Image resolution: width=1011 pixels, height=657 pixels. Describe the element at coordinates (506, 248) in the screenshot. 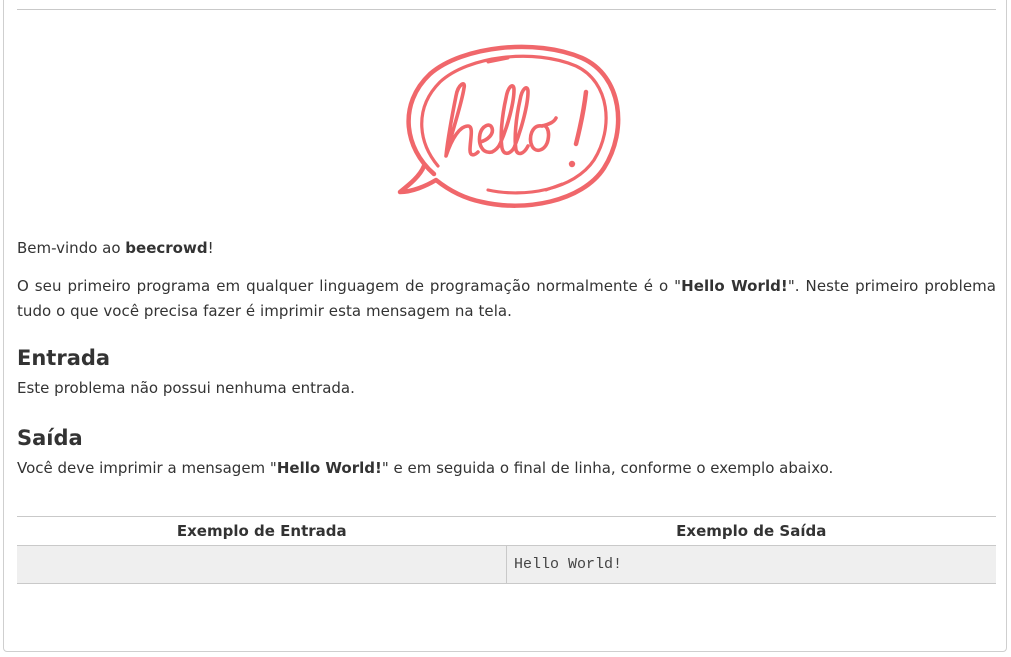

I see `welcome-text: Bem-vindo ao beecrowd!` at that location.